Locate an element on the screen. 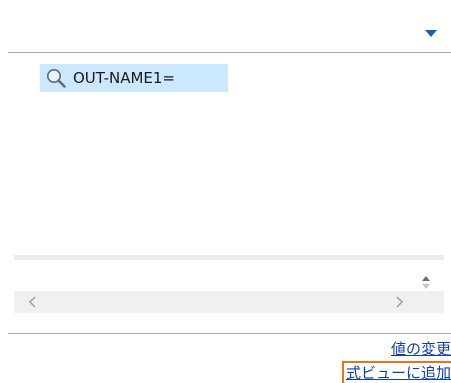 This screenshot has width=451, height=383. change-value-link: 値の変更 is located at coordinates (421, 349).